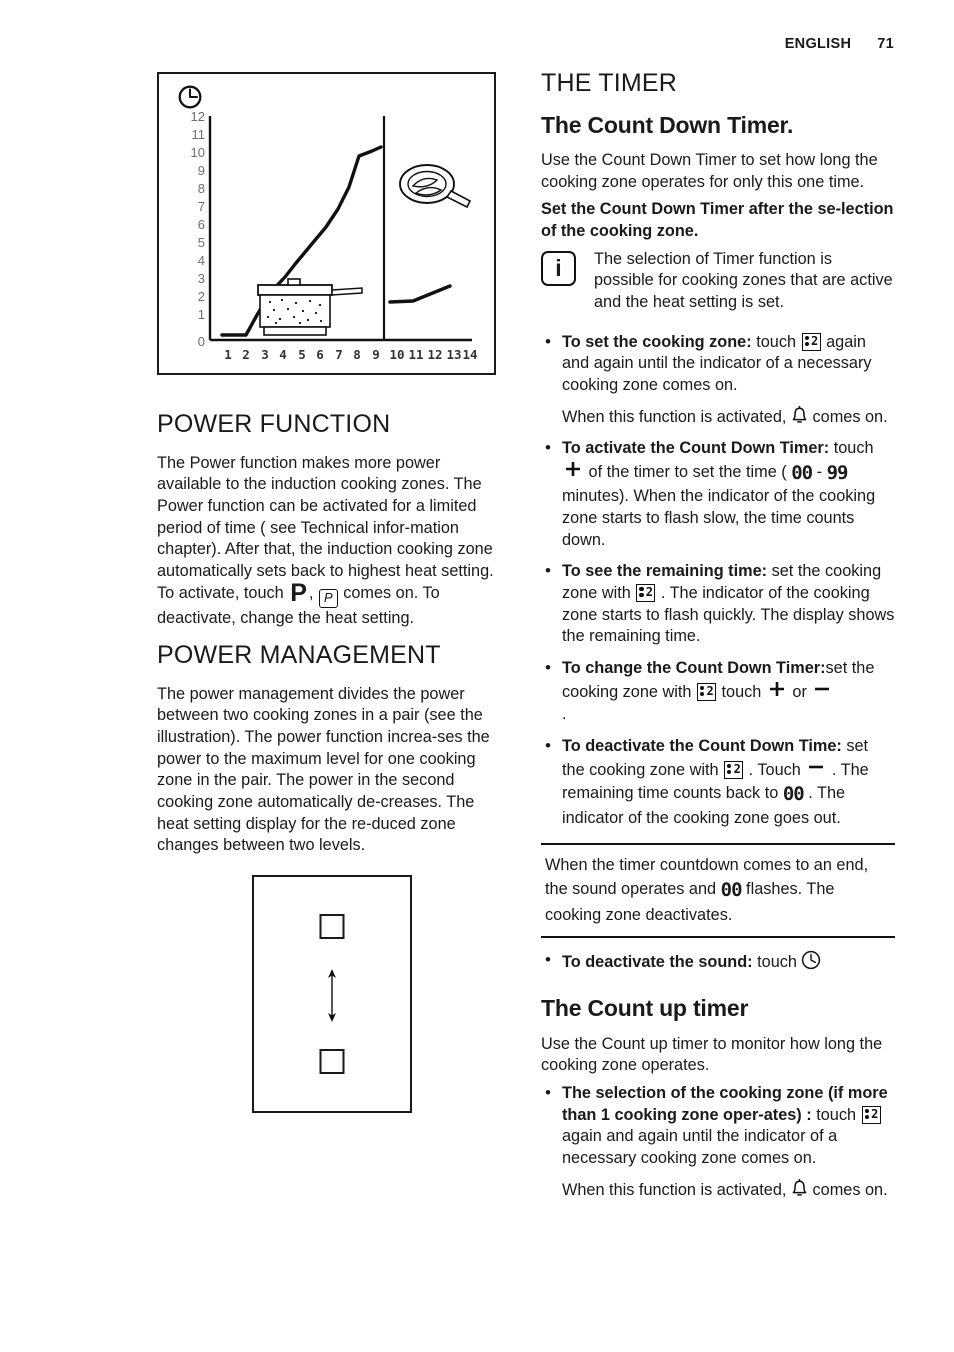  I want to click on pot-icon, so click(310, 307).